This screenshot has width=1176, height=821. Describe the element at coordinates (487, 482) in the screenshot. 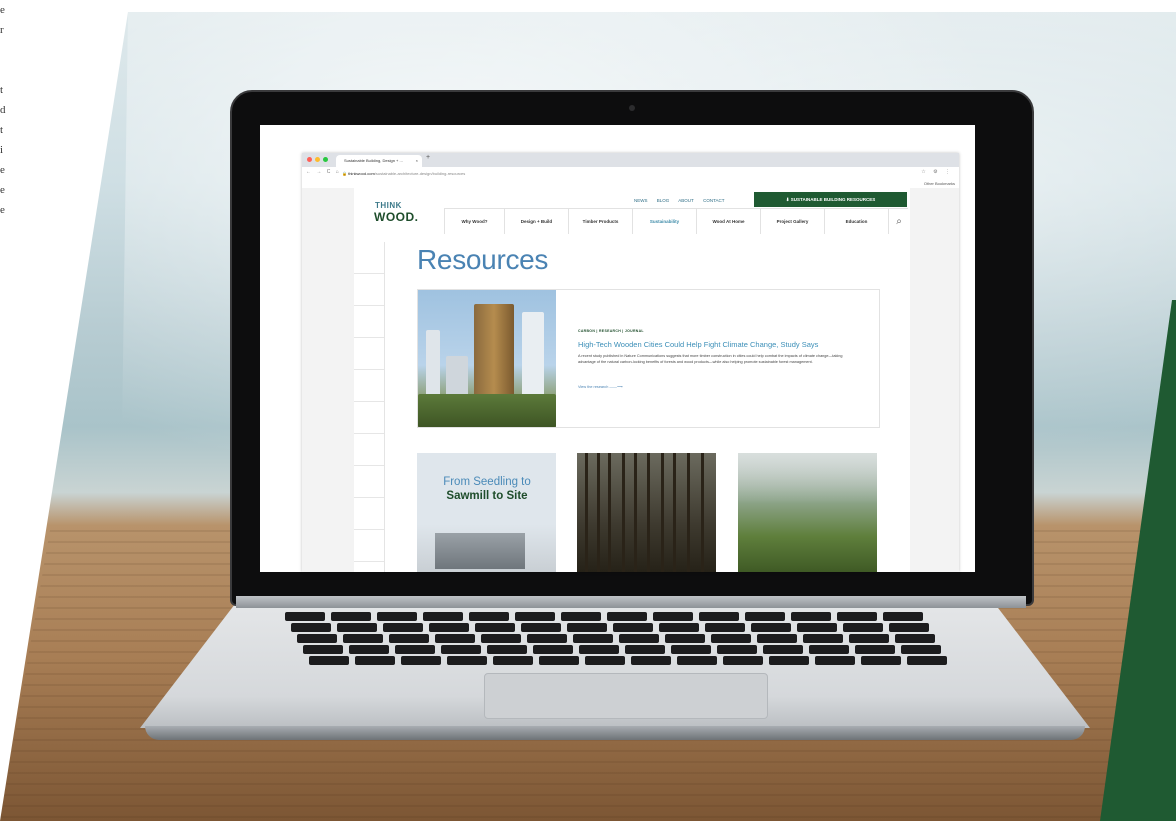

I see `seedling-title-line1: From Seedling to` at that location.